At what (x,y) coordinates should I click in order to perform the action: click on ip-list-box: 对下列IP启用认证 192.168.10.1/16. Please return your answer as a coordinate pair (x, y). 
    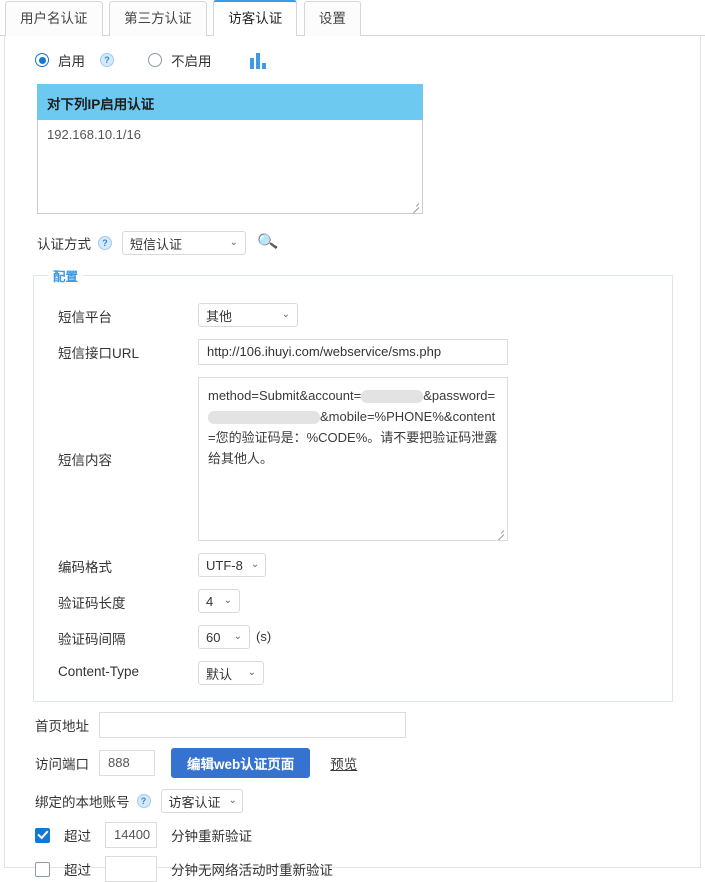
    Looking at the image, I should click on (230, 149).